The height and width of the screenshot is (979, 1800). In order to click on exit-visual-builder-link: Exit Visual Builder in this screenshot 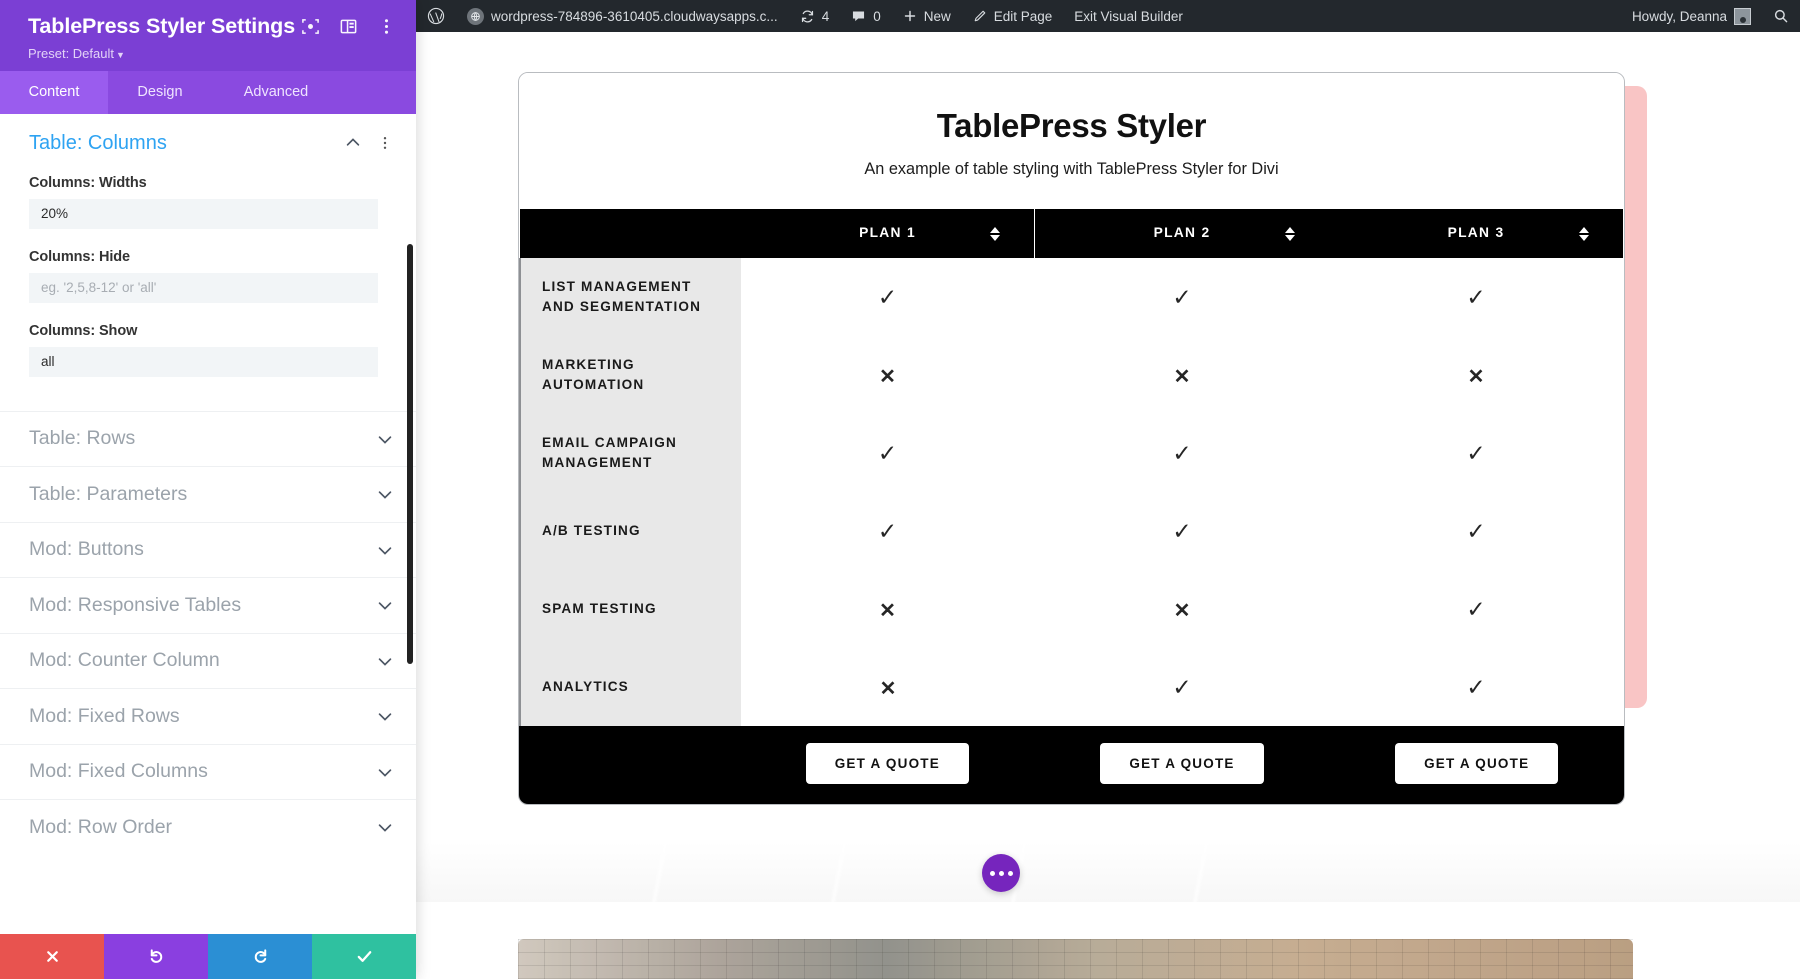, I will do `click(1128, 16)`.